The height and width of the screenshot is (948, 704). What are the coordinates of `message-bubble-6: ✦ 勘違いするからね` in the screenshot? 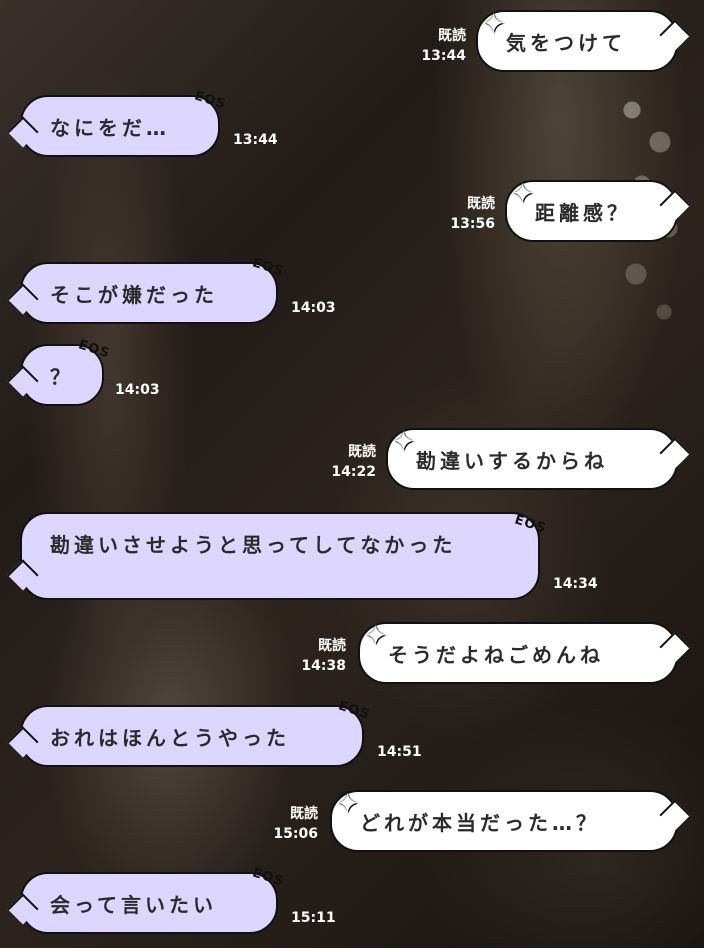 It's located at (538, 457).